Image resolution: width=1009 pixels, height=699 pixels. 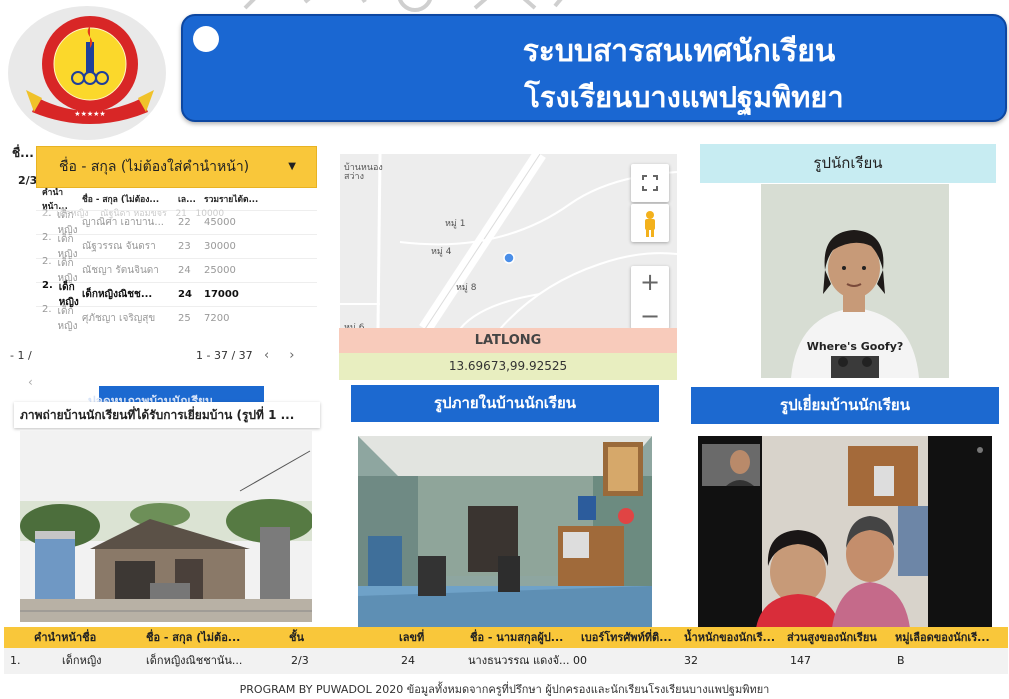 What do you see at coordinates (30, 382) in the screenshot?
I see `scroll-left-icon: ‹` at bounding box center [30, 382].